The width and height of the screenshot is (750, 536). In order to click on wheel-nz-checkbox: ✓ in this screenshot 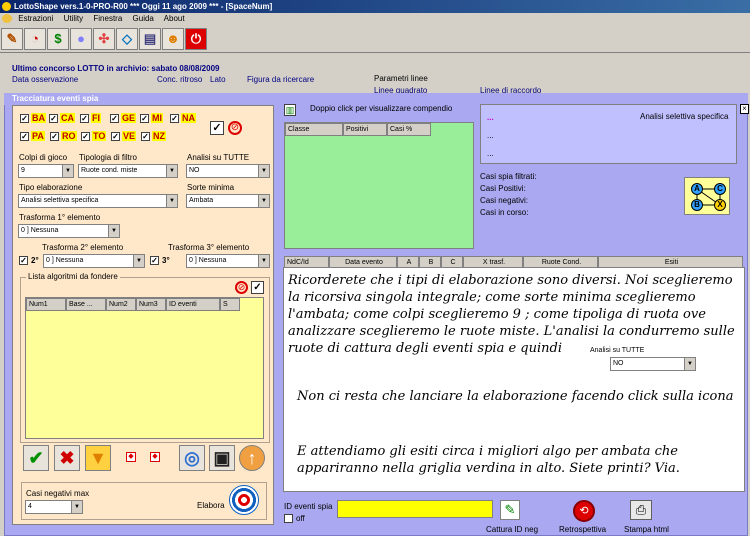, I will do `click(145, 136)`.